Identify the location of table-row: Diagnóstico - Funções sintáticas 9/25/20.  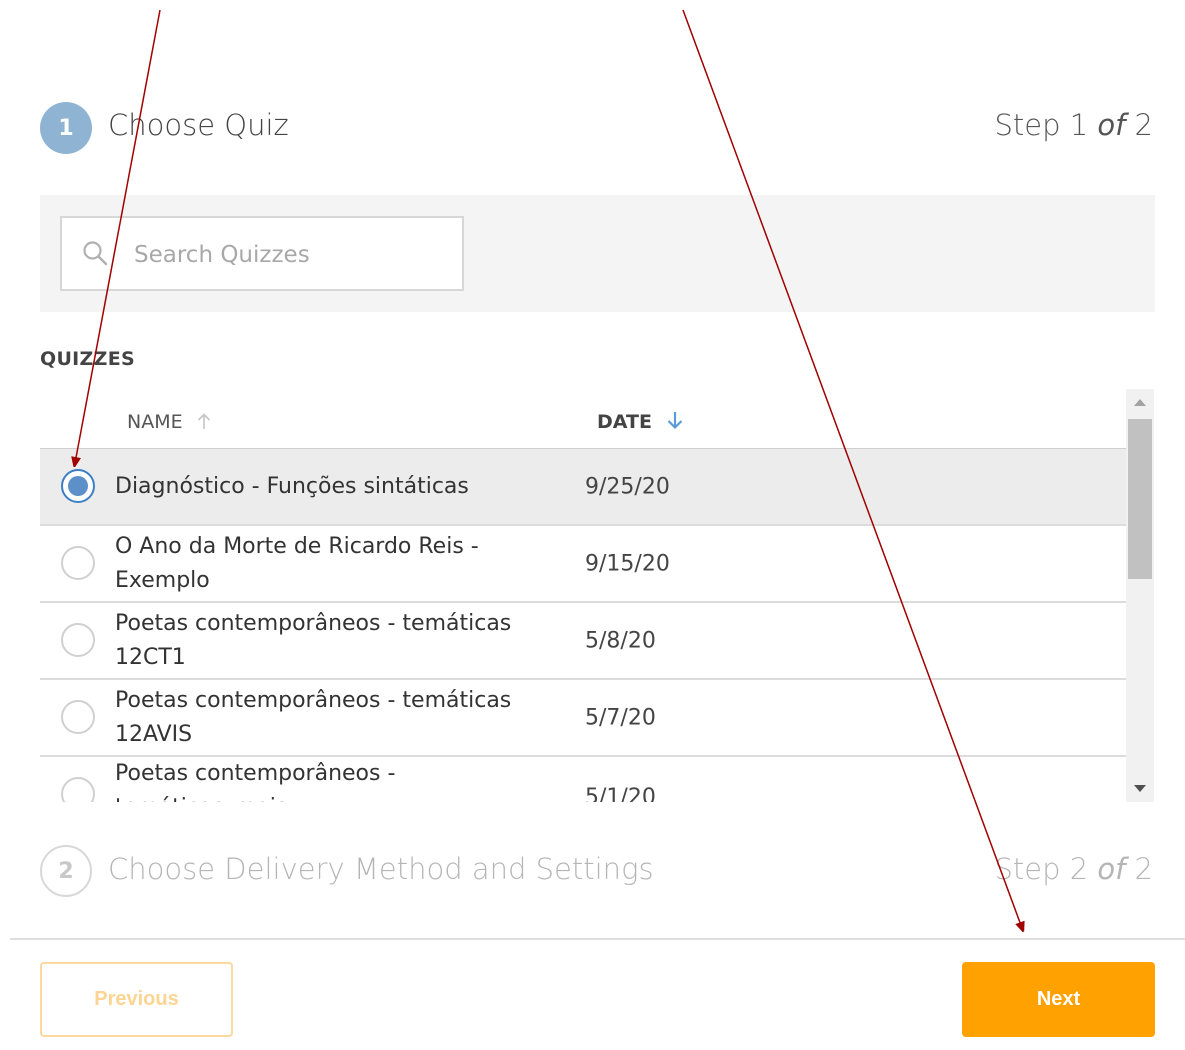
(583, 487).